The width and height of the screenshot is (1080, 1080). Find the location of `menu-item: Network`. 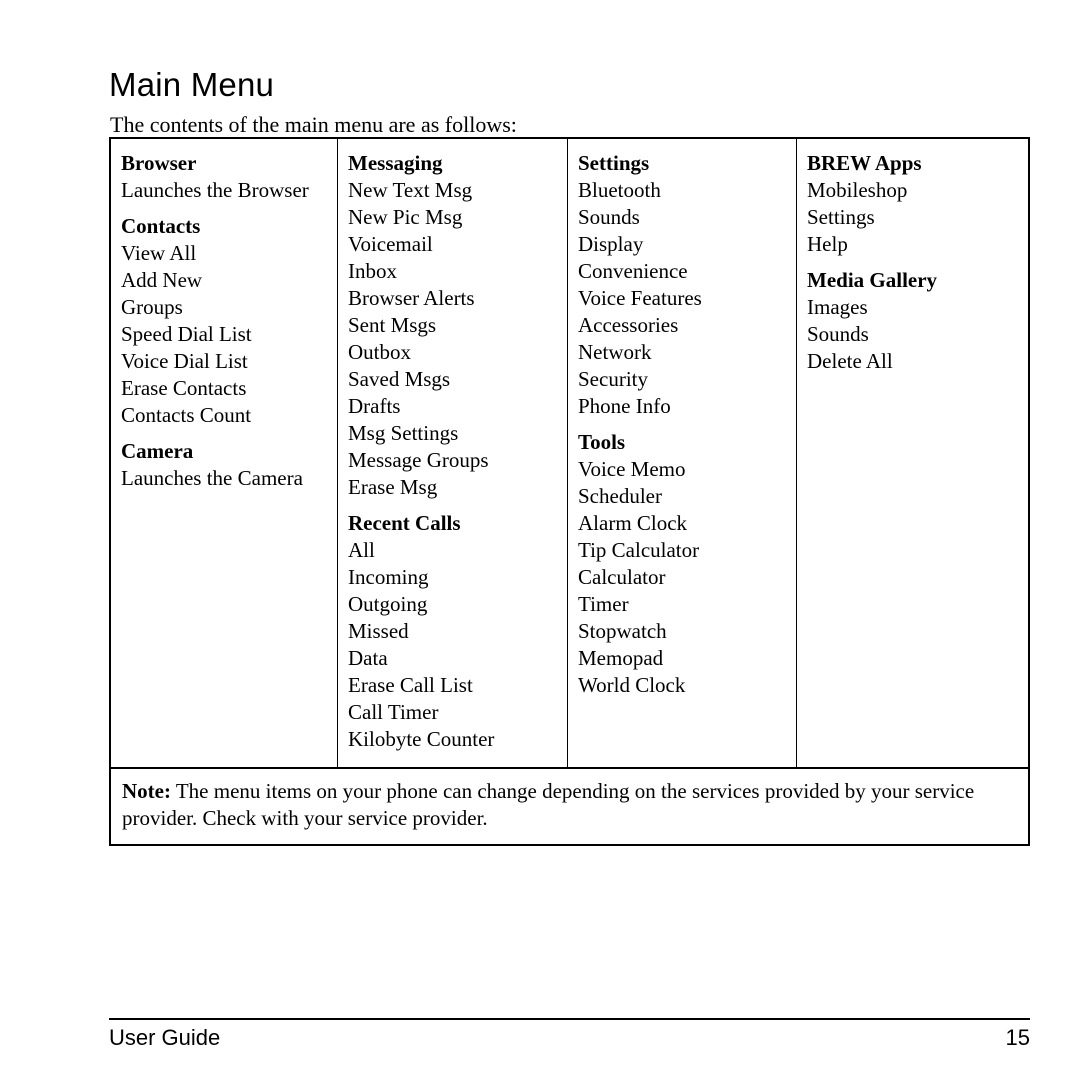

menu-item: Network is located at coordinates (615, 352).